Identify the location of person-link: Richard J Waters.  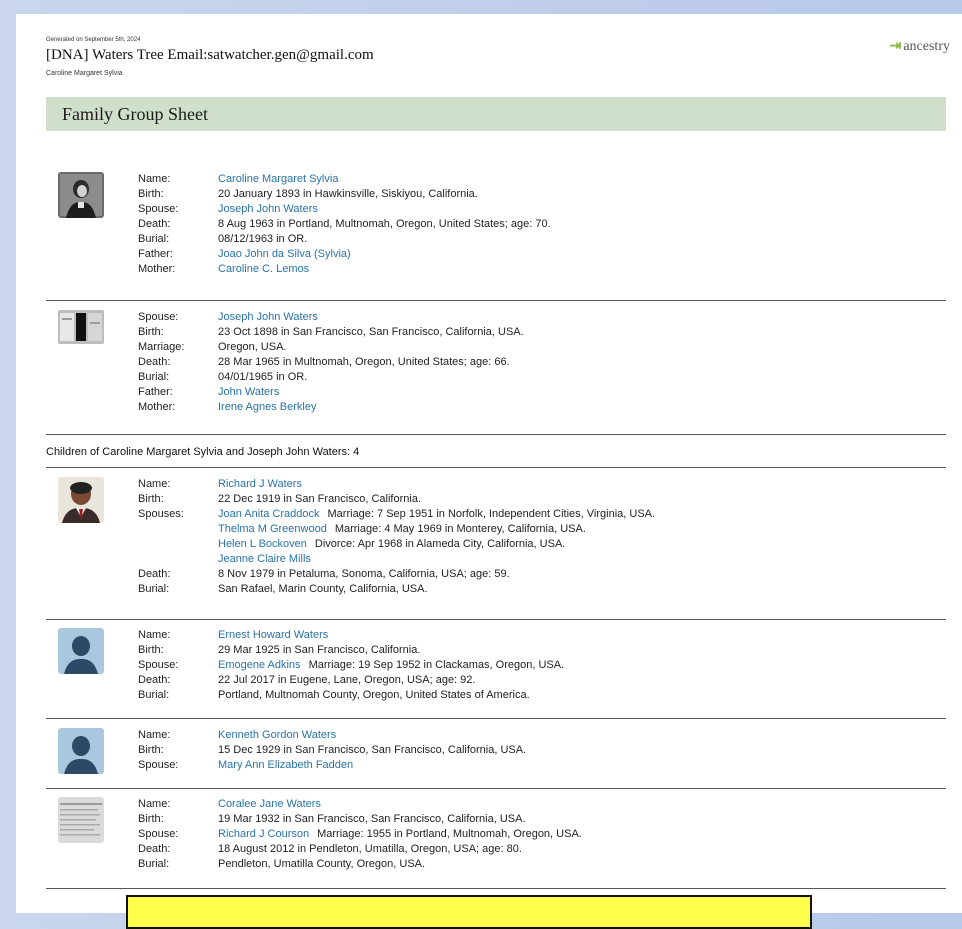
(260, 484).